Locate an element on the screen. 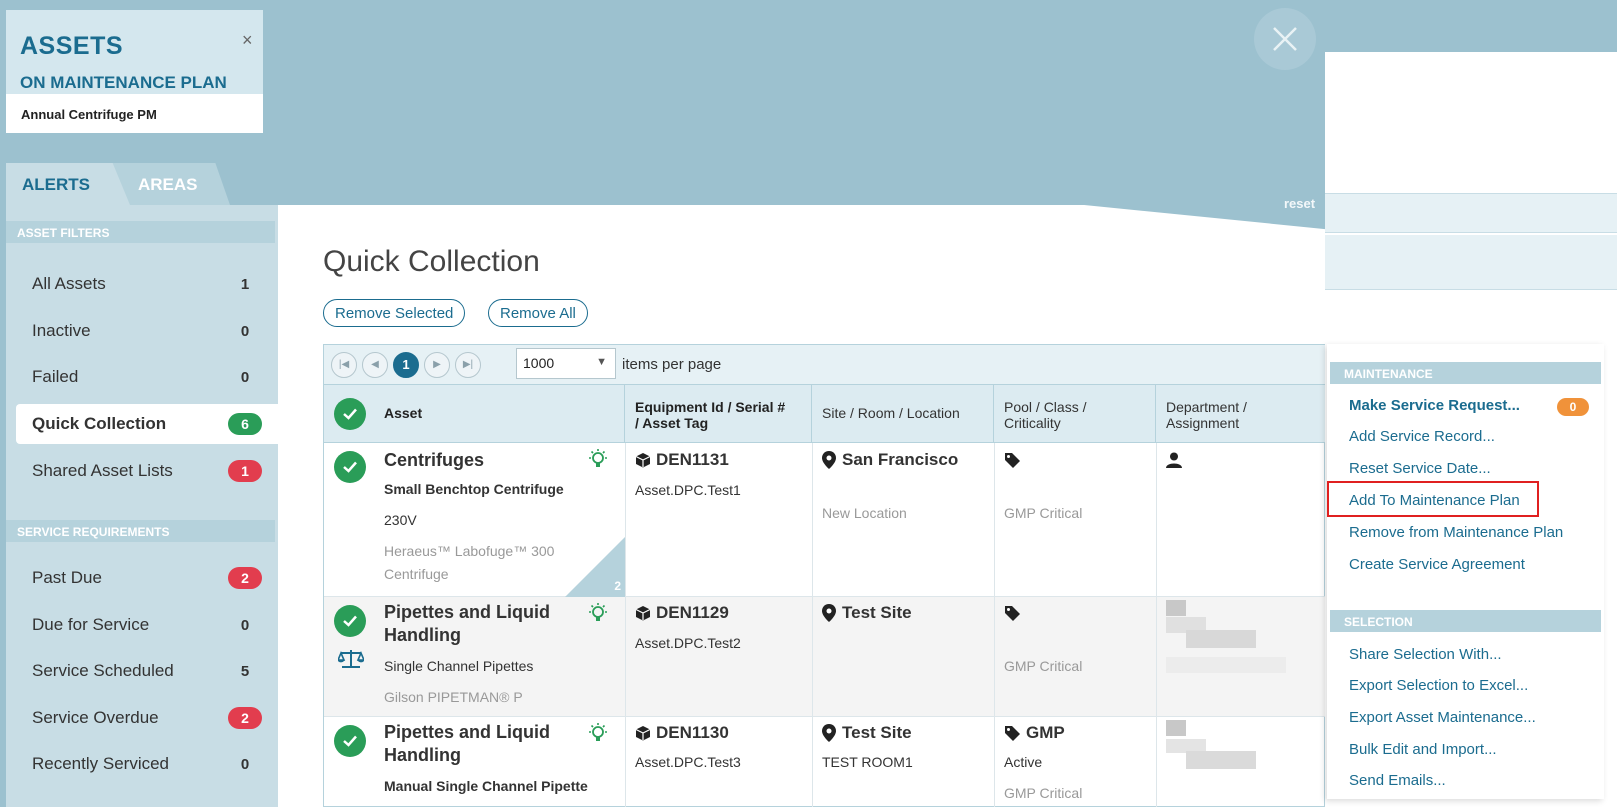 The height and width of the screenshot is (807, 1617). remove-selected-button: Remove Selected is located at coordinates (394, 313).